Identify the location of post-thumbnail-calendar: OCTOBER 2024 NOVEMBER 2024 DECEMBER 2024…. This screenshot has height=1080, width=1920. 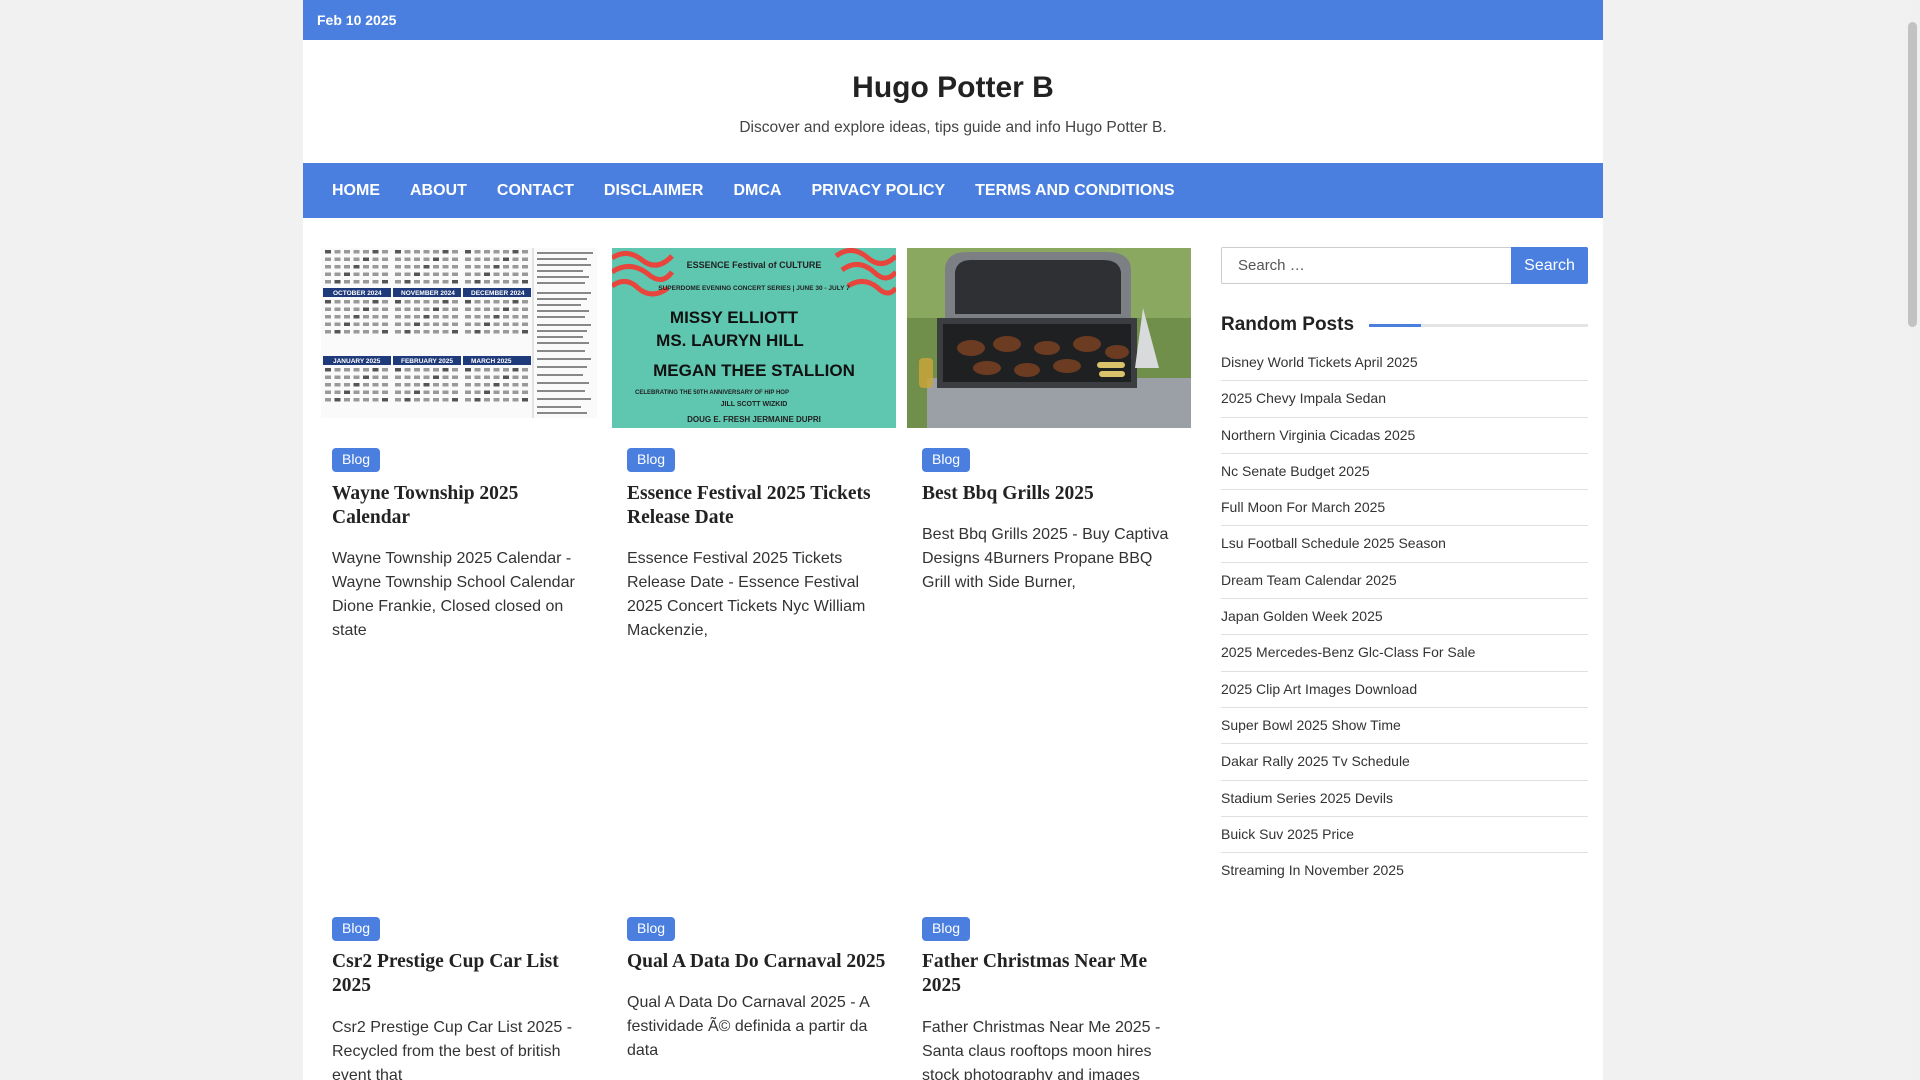
(459, 333).